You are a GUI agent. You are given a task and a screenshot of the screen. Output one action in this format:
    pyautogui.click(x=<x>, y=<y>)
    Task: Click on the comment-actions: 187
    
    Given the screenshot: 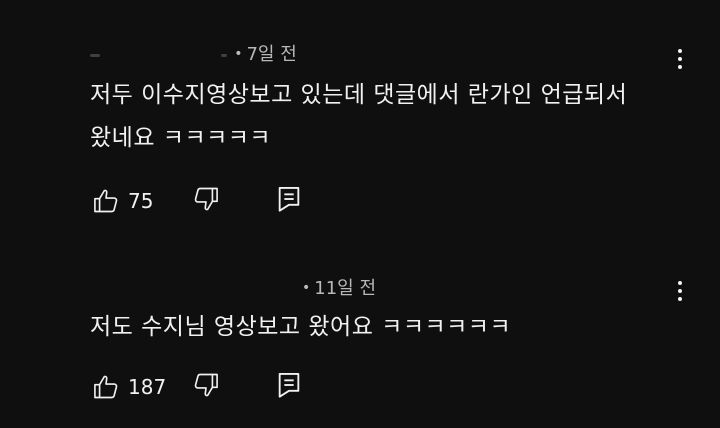 What is the action you would take?
    pyautogui.click(x=197, y=387)
    